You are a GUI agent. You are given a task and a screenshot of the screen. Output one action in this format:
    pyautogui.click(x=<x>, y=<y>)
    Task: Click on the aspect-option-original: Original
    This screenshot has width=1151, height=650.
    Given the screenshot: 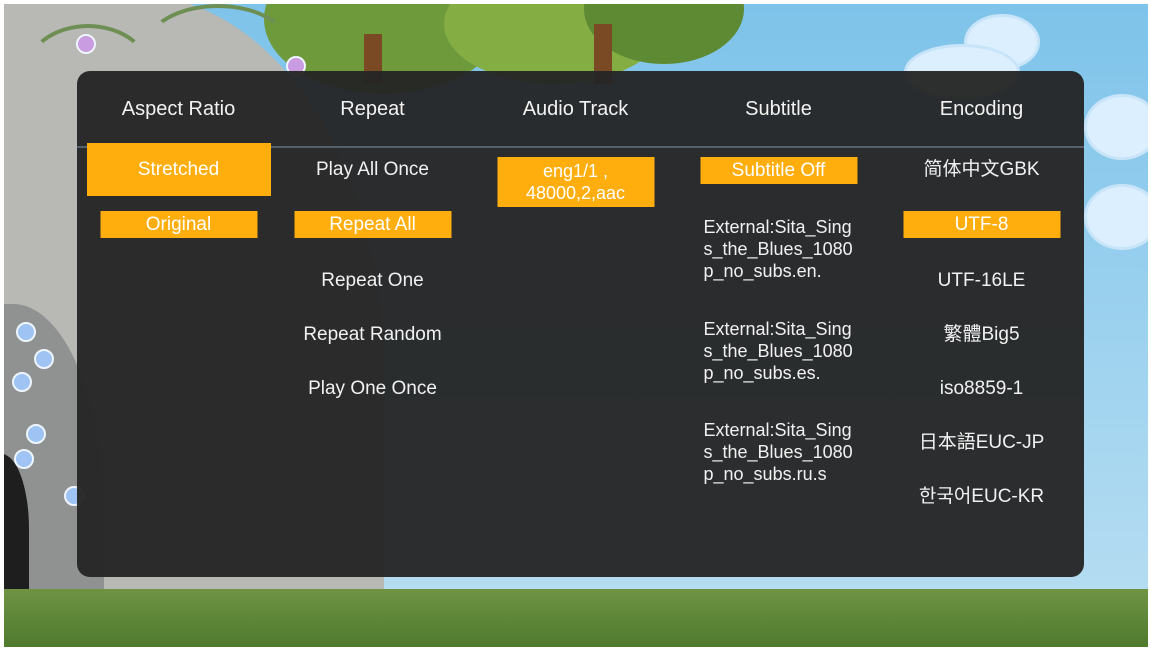 What is the action you would take?
    pyautogui.click(x=178, y=224)
    